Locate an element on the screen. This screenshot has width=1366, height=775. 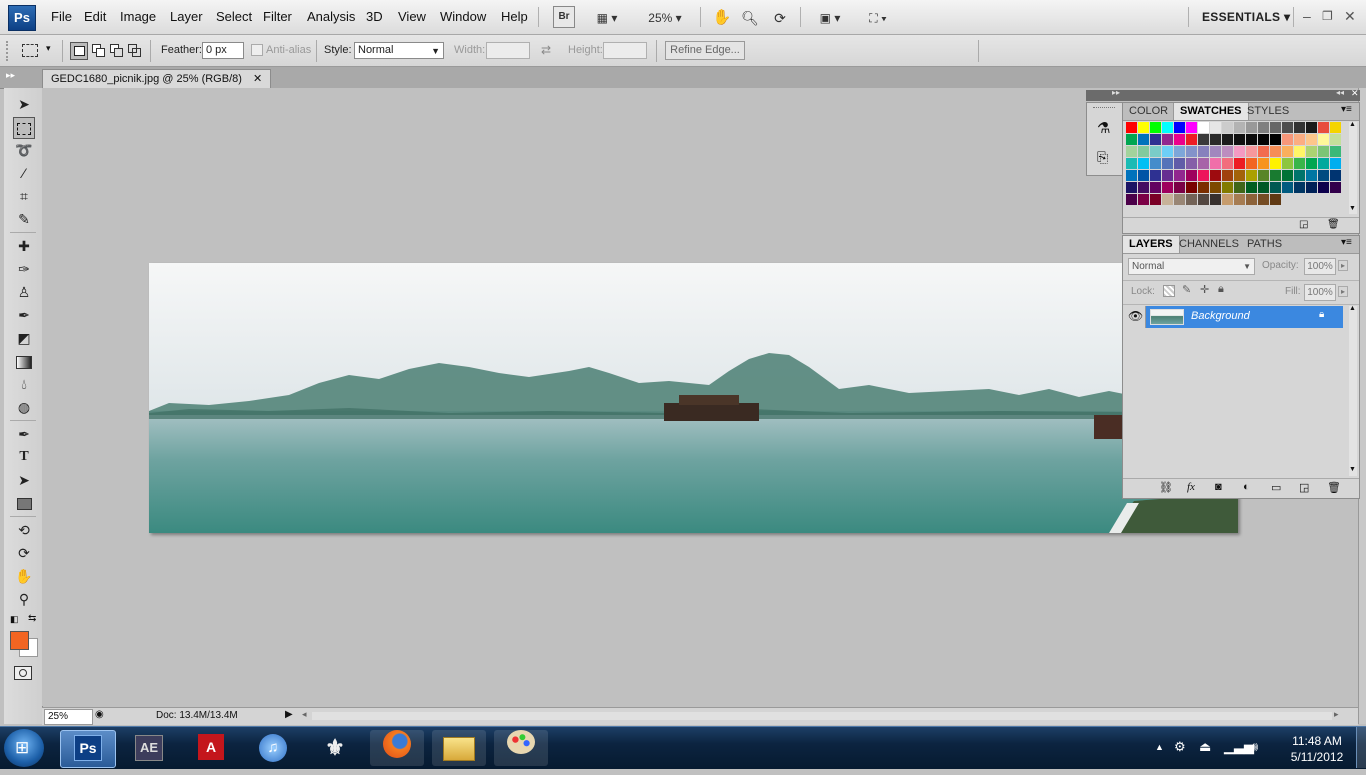
swap-colors-icon: ⇆ is located at coordinates (32, 618).